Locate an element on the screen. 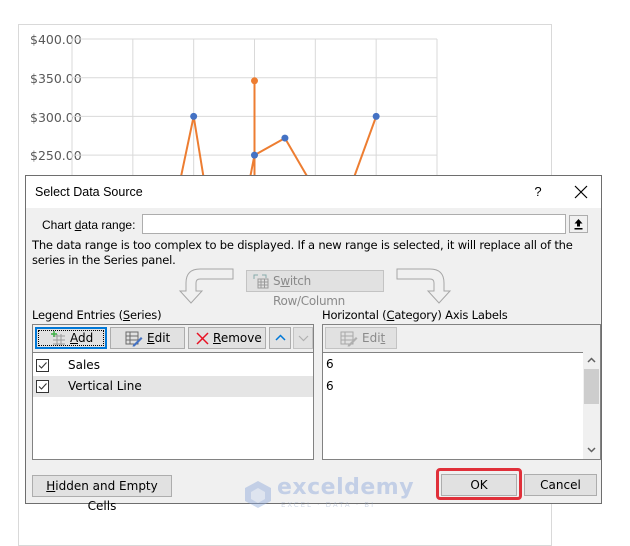  legend-entries-toolbar: Add Edit Remove is located at coordinates (173, 339).